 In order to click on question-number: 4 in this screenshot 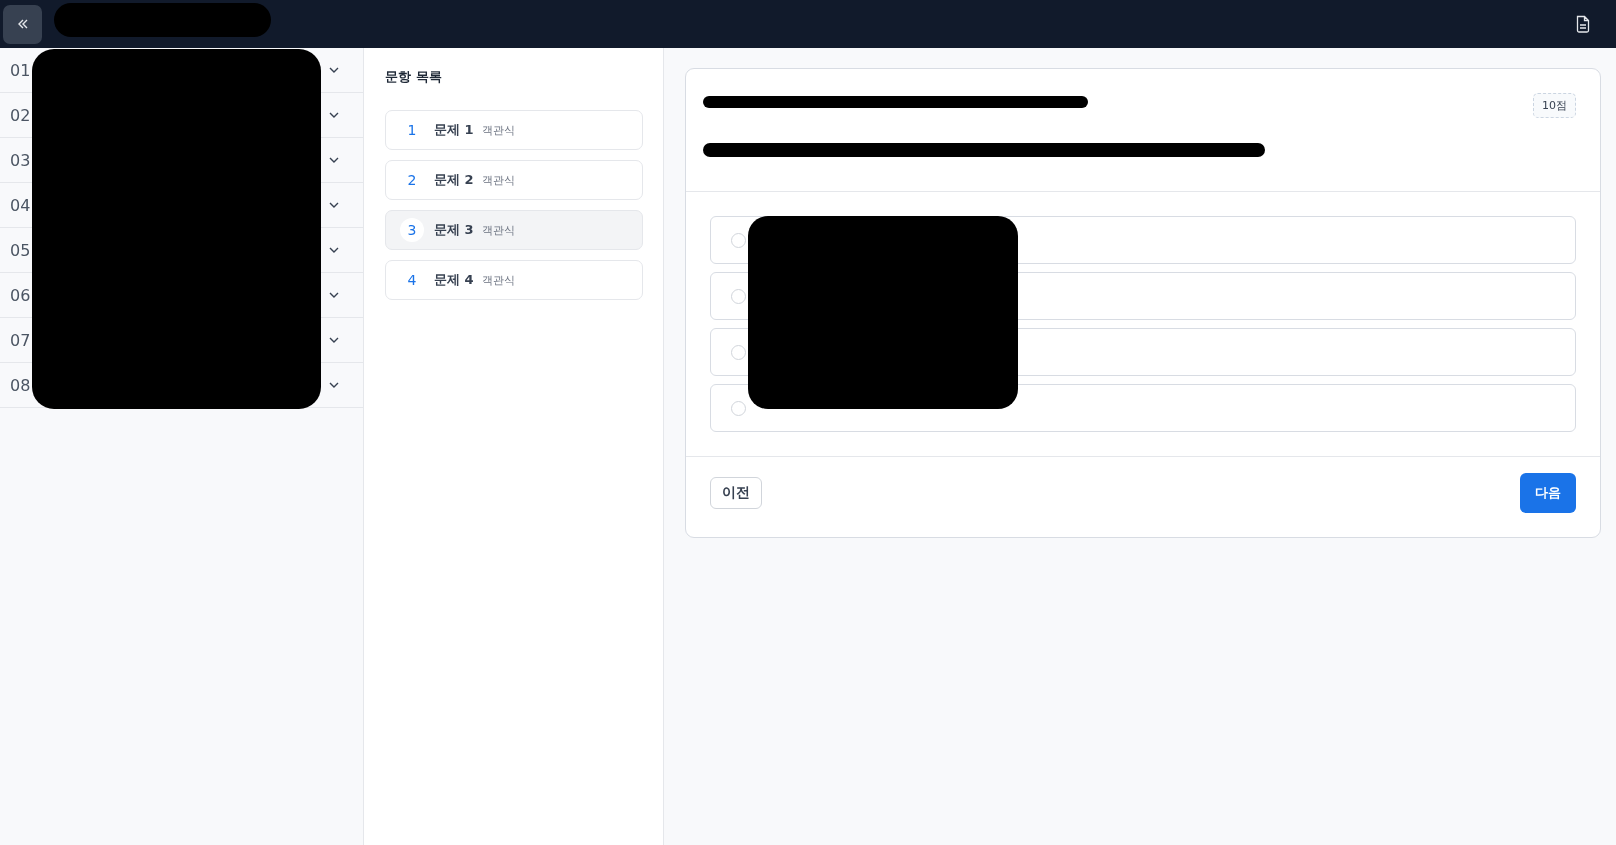, I will do `click(412, 280)`.